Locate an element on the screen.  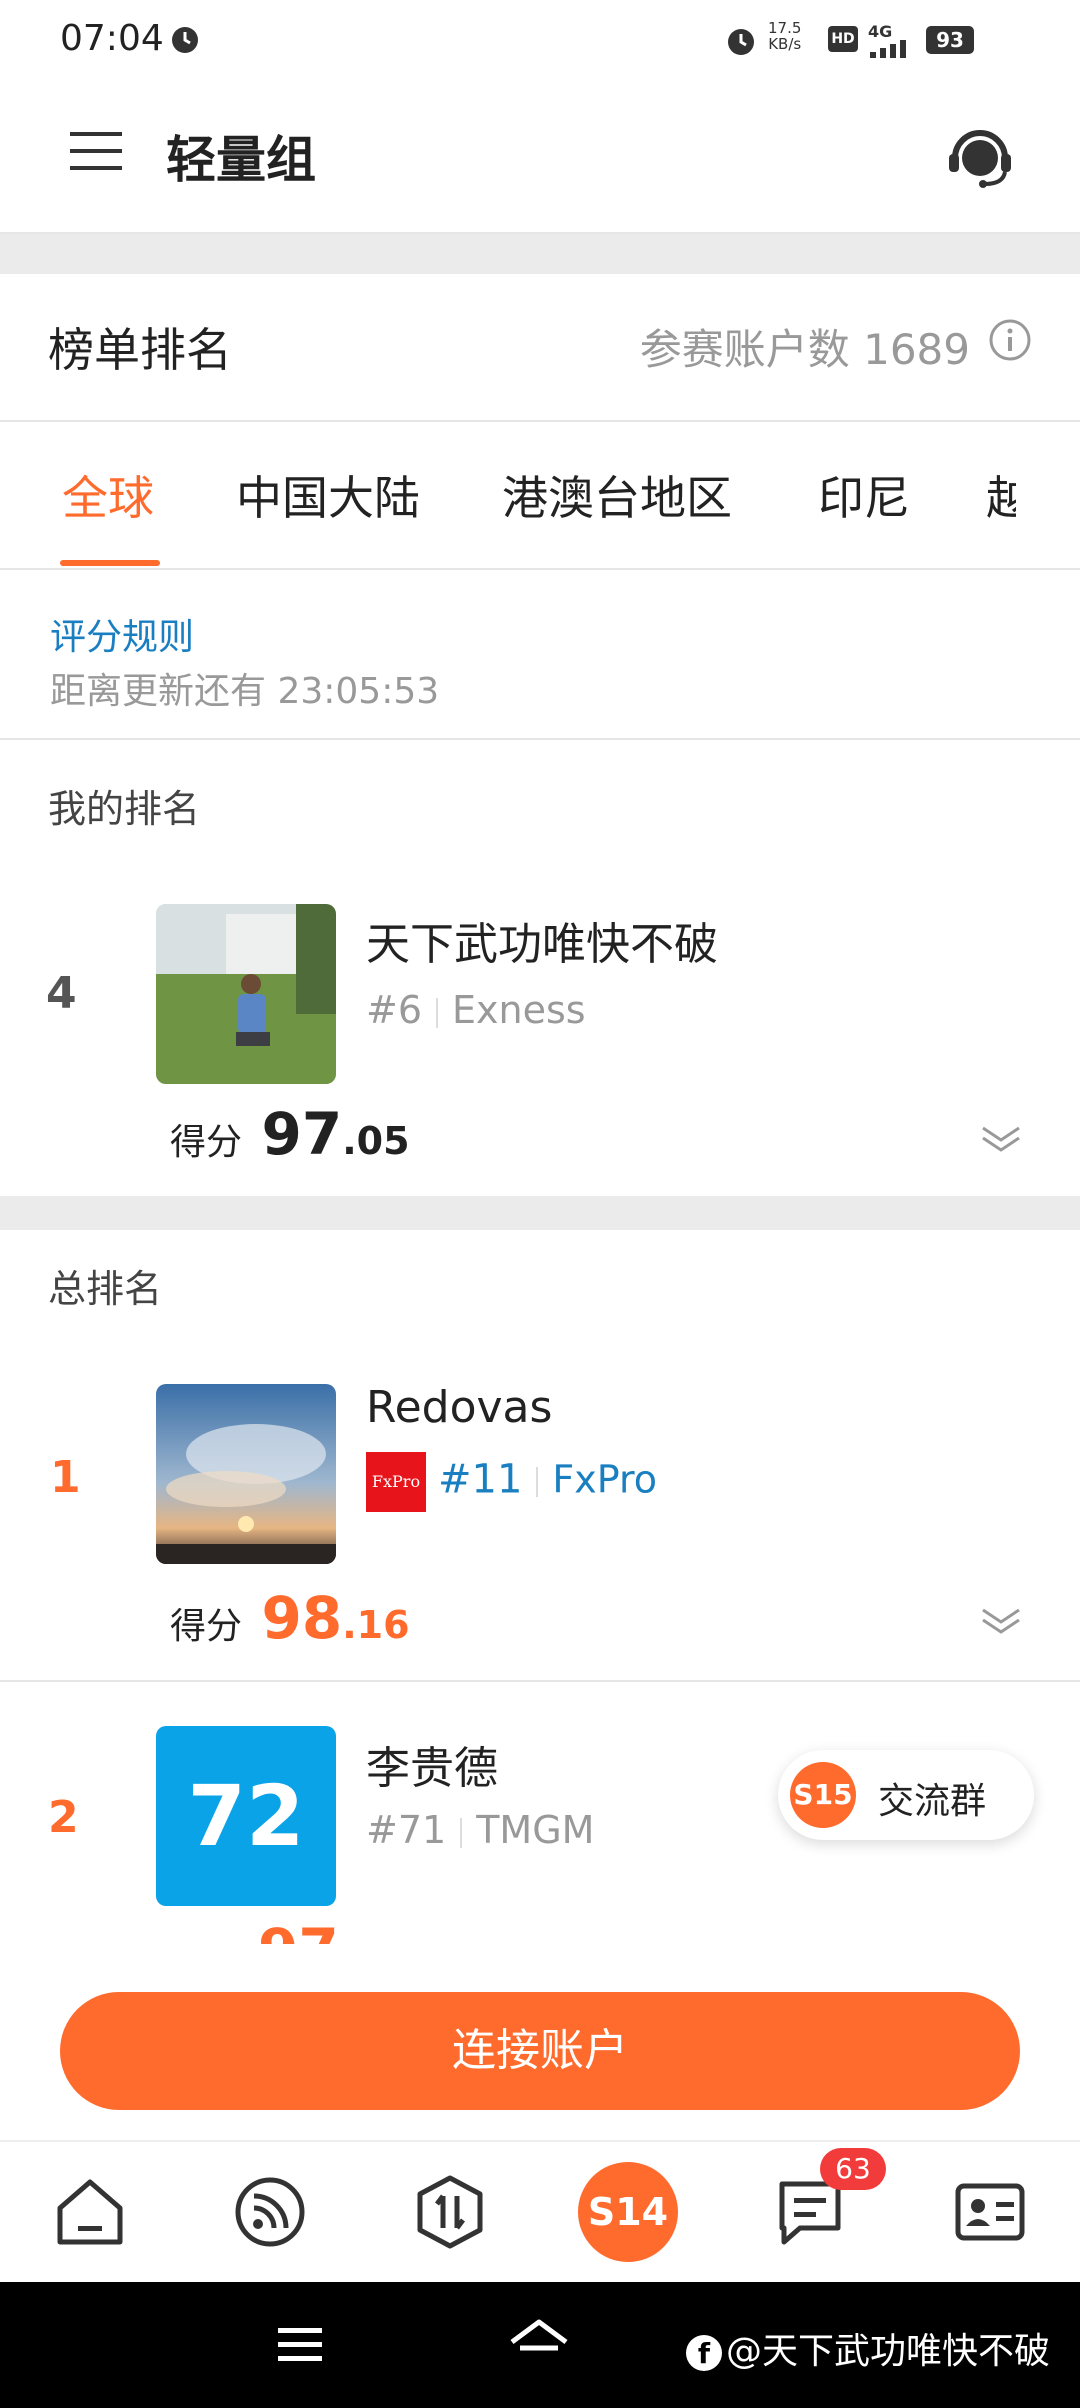
participants-count: 参赛账户数 1689 is located at coordinates (804, 349).